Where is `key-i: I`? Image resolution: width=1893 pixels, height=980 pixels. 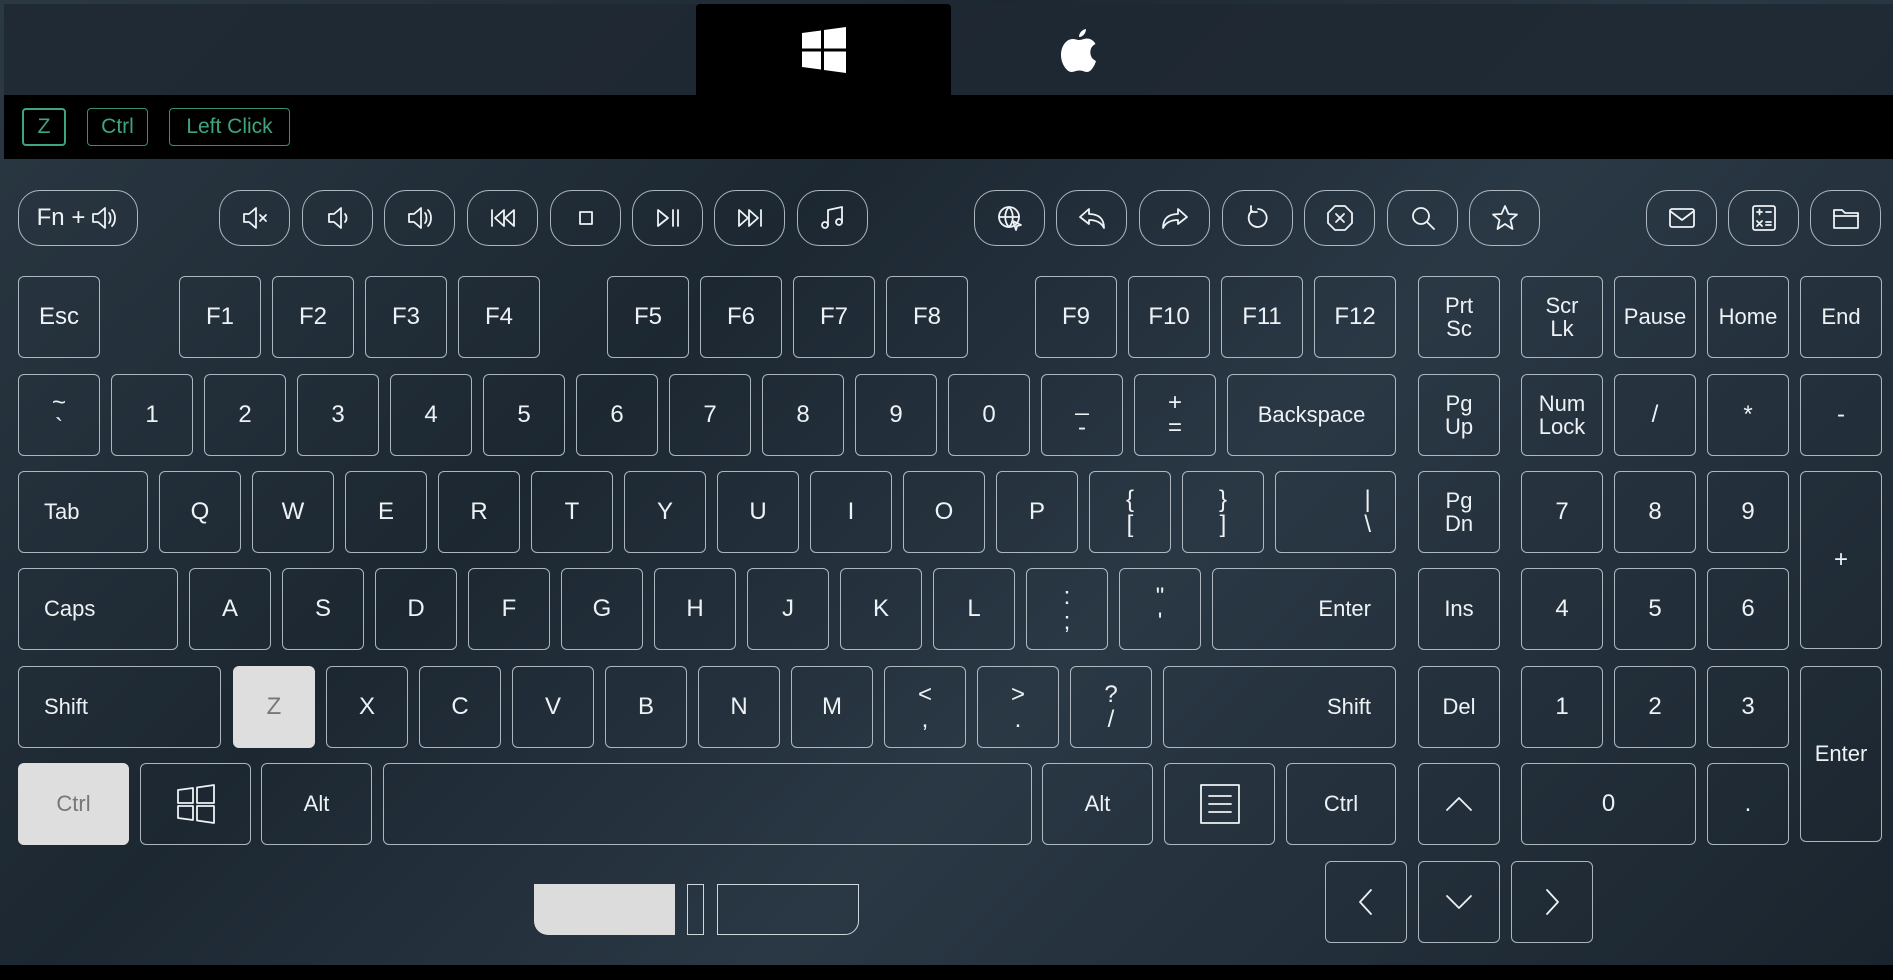 key-i: I is located at coordinates (851, 512).